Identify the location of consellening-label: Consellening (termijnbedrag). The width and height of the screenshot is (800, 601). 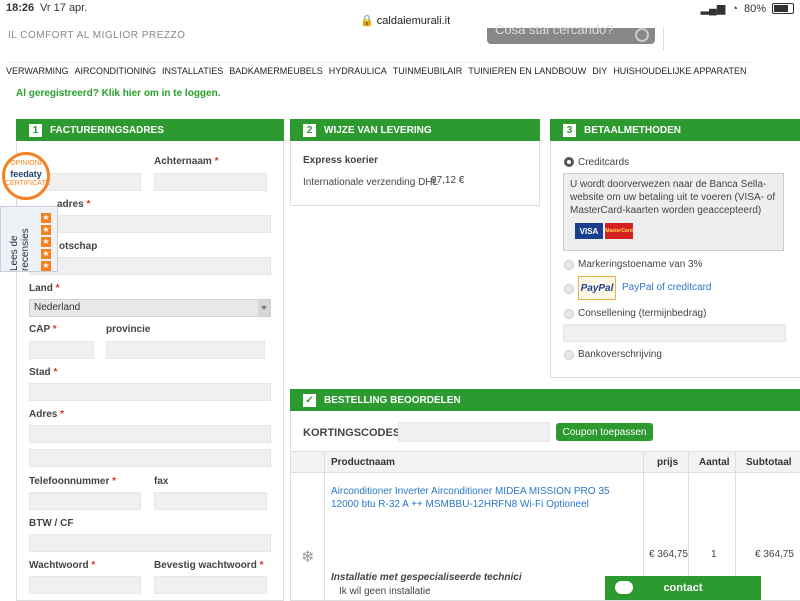
(642, 313).